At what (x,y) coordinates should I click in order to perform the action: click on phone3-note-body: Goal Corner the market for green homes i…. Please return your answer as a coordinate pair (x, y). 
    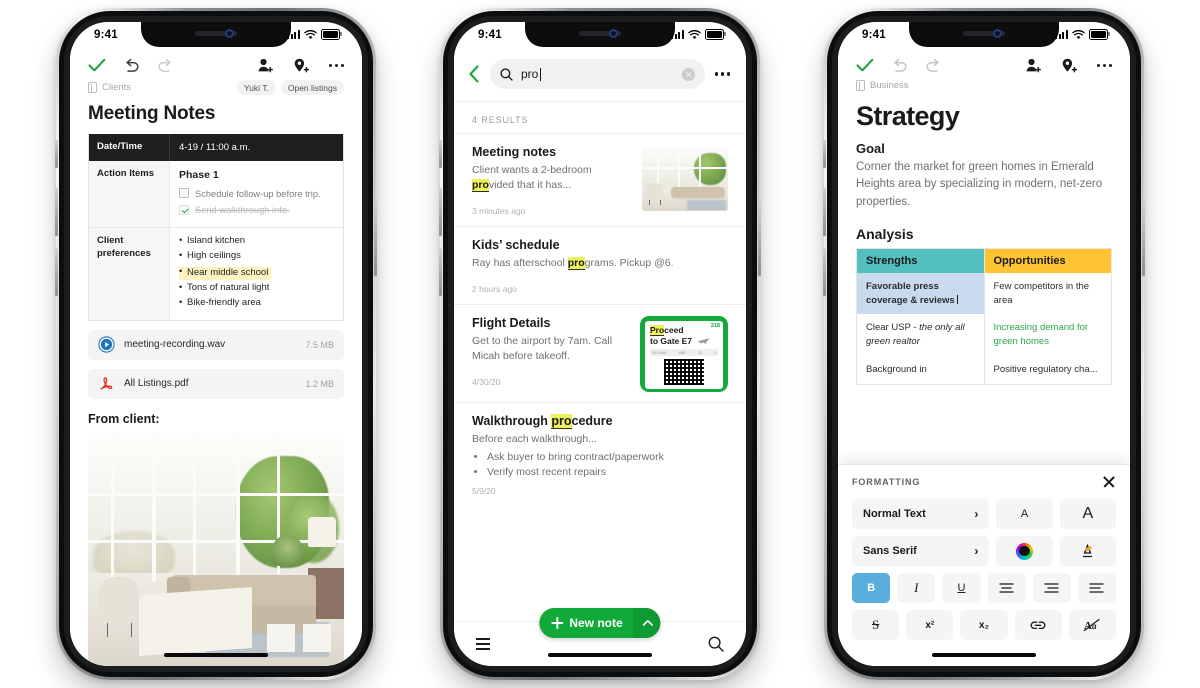
    Looking at the image, I should click on (984, 261).